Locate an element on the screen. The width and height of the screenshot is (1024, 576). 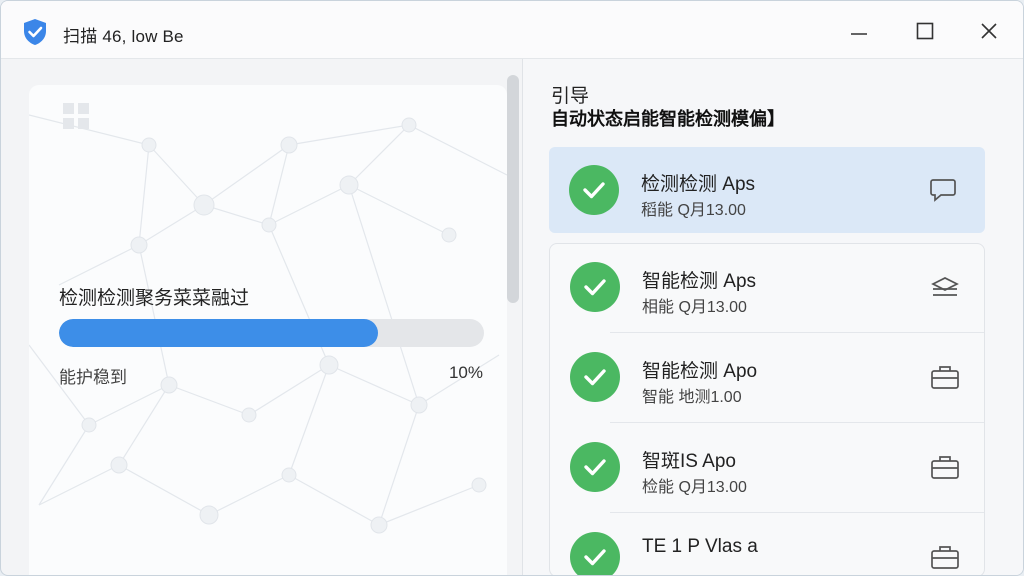
maximize-icon is located at coordinates (925, 31).